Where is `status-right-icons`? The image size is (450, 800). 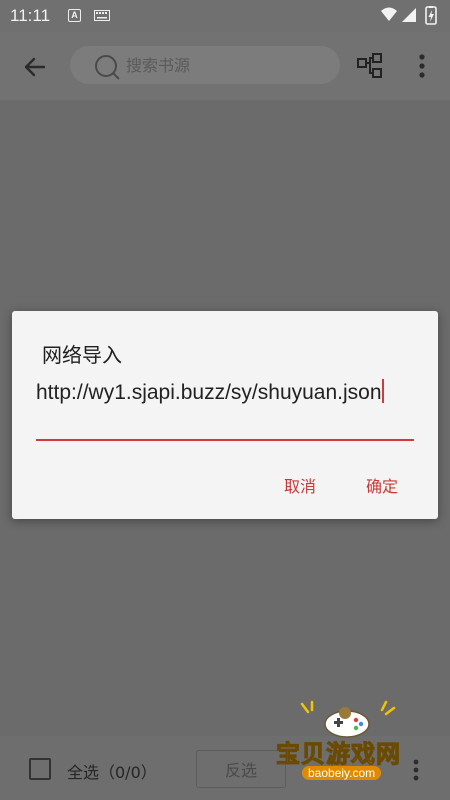
status-right-icons is located at coordinates (409, 15).